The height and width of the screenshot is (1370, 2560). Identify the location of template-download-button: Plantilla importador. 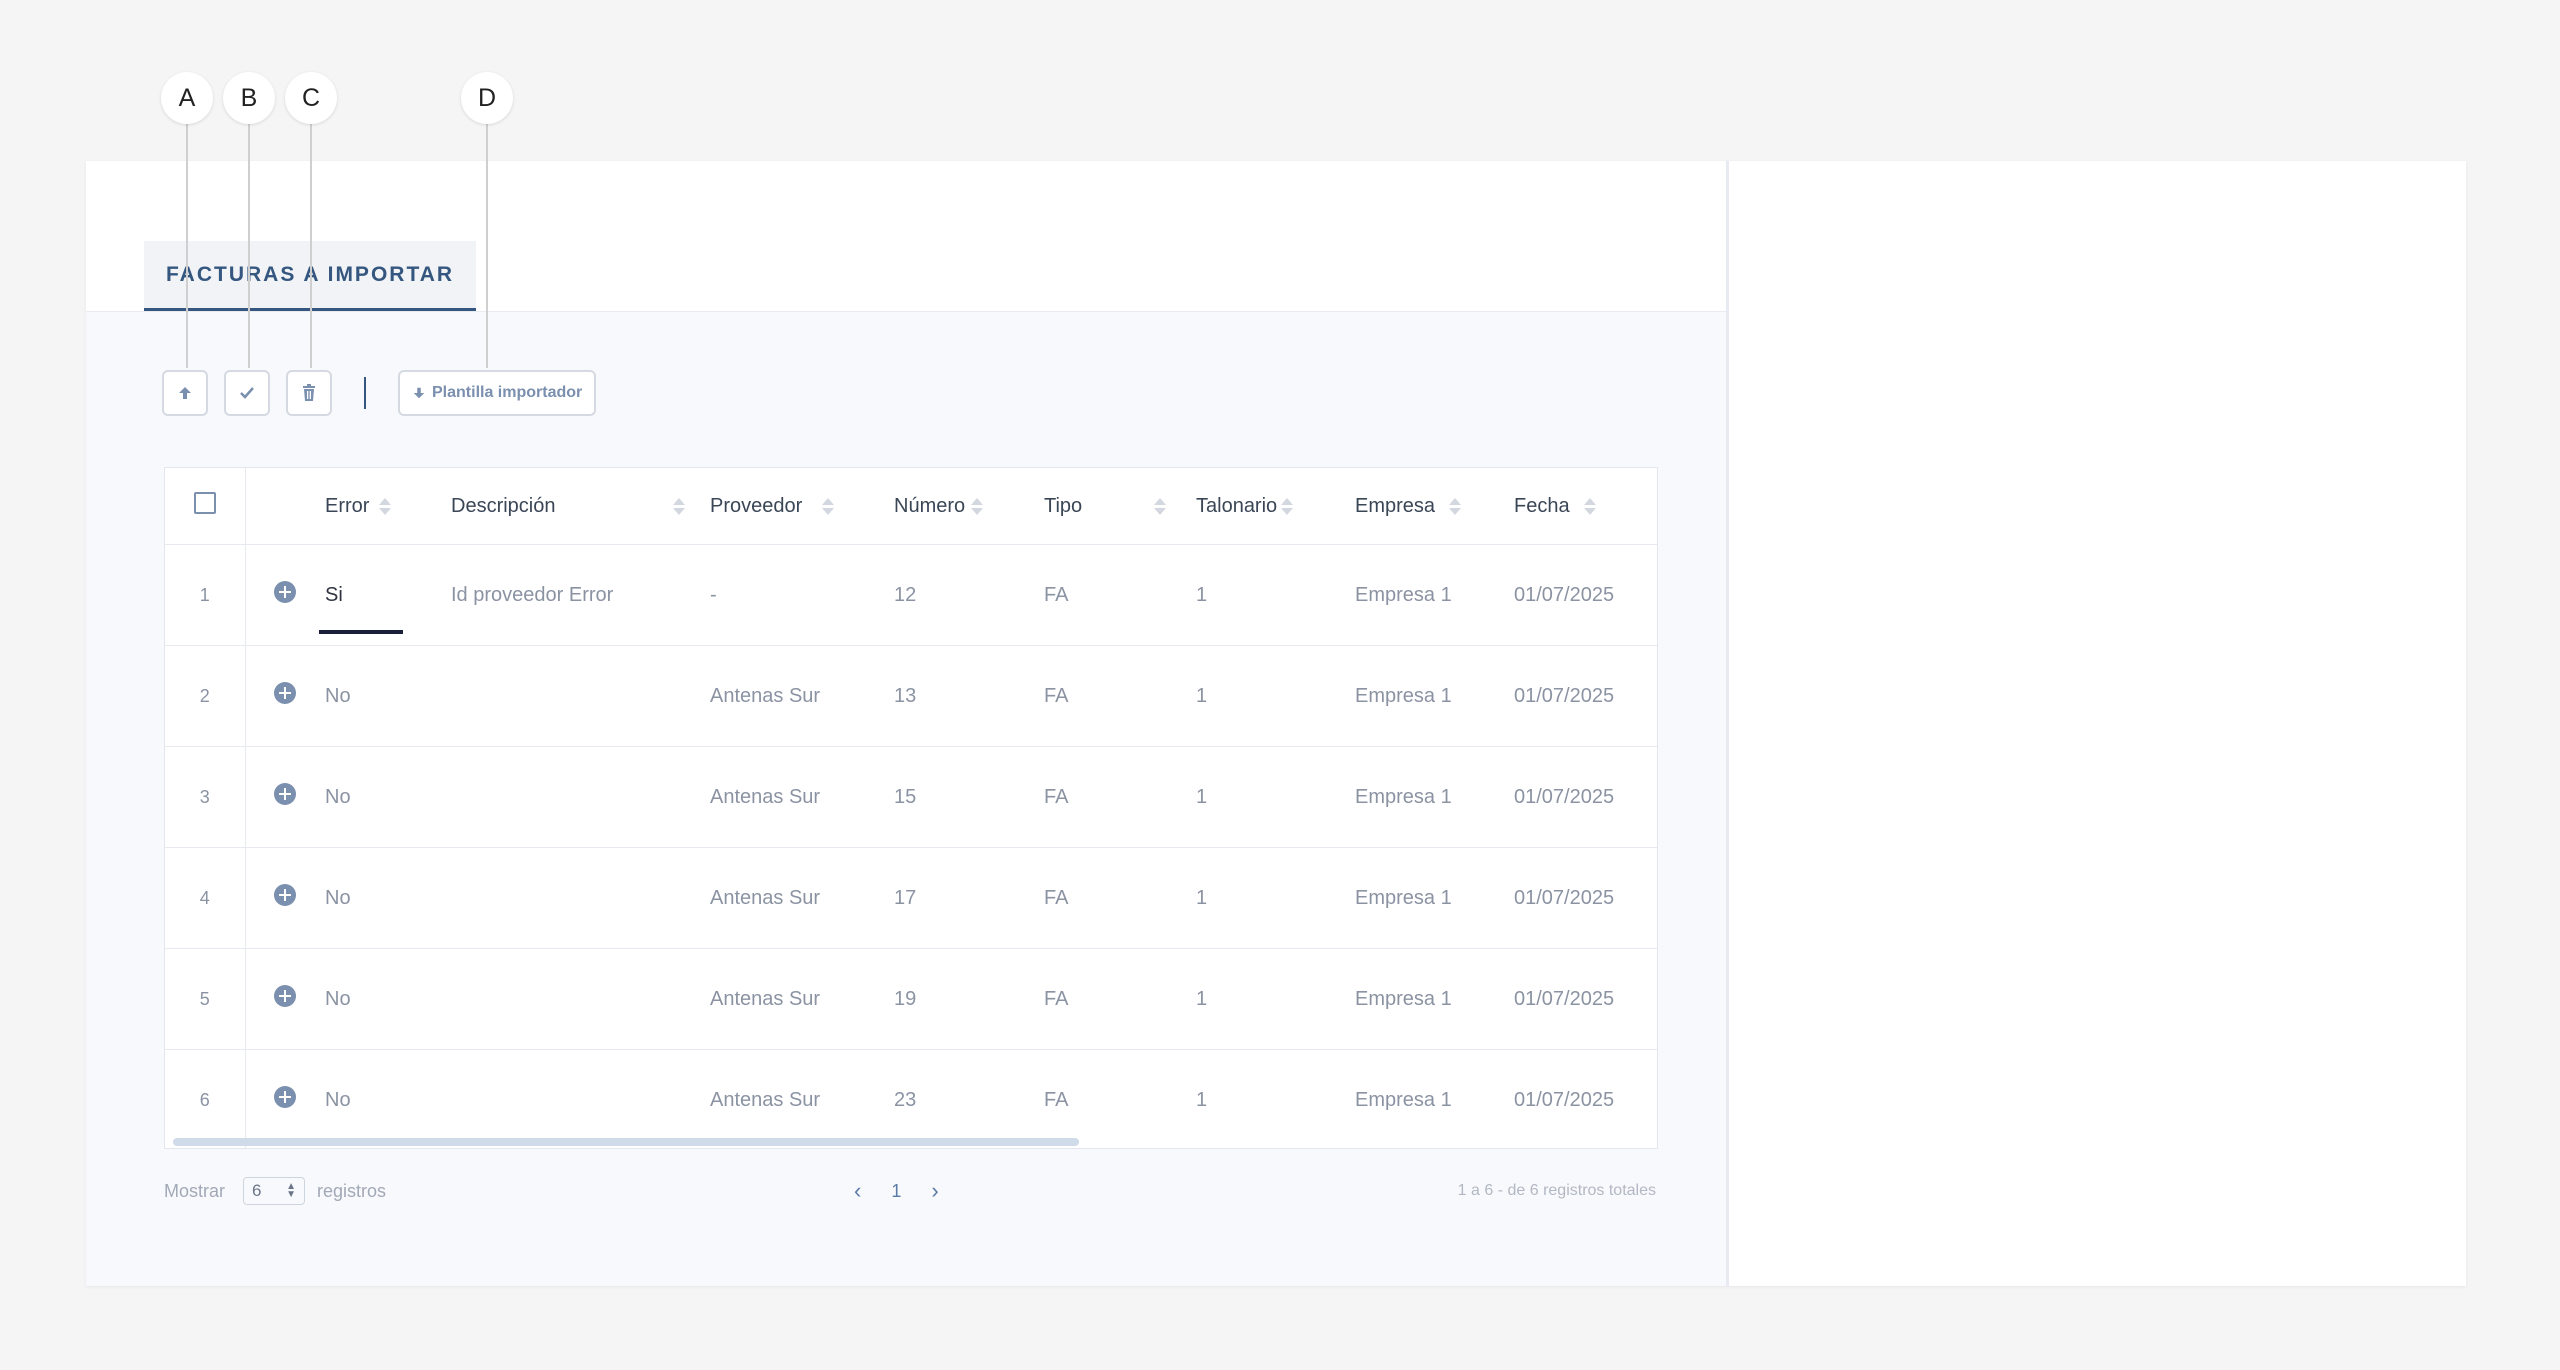
(497, 393).